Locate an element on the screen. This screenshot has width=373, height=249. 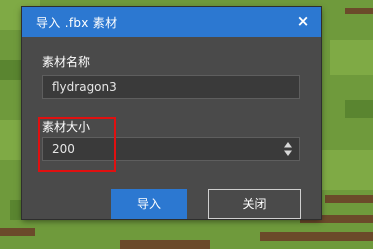
asset-name-input: flydragon3 is located at coordinates (171, 87).